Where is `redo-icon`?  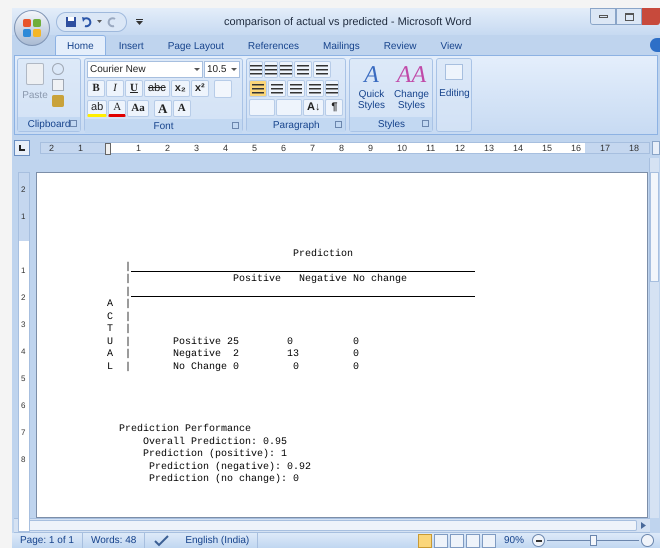
redo-icon is located at coordinates (112, 22).